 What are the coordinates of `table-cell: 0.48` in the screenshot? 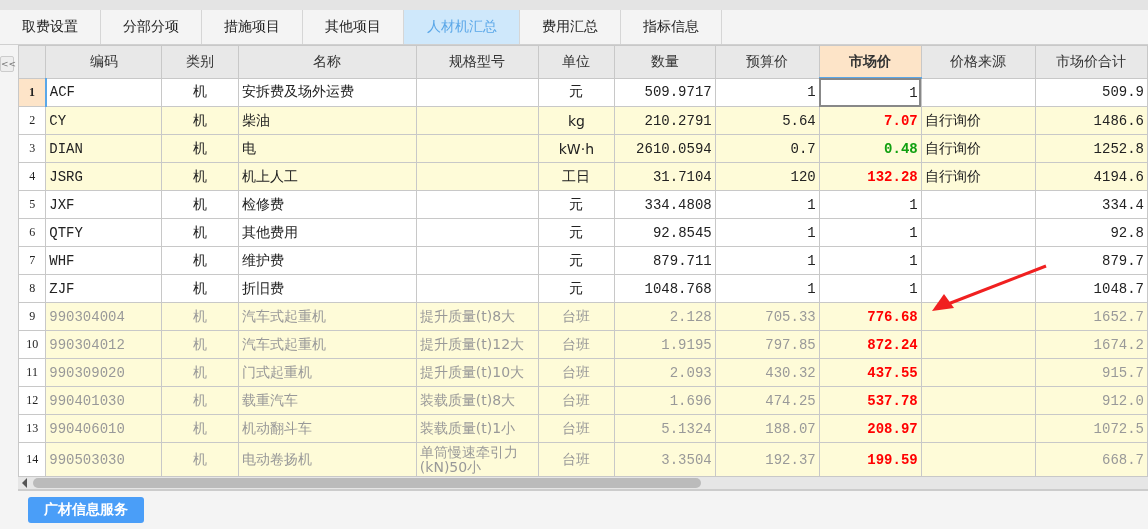 It's located at (870, 148).